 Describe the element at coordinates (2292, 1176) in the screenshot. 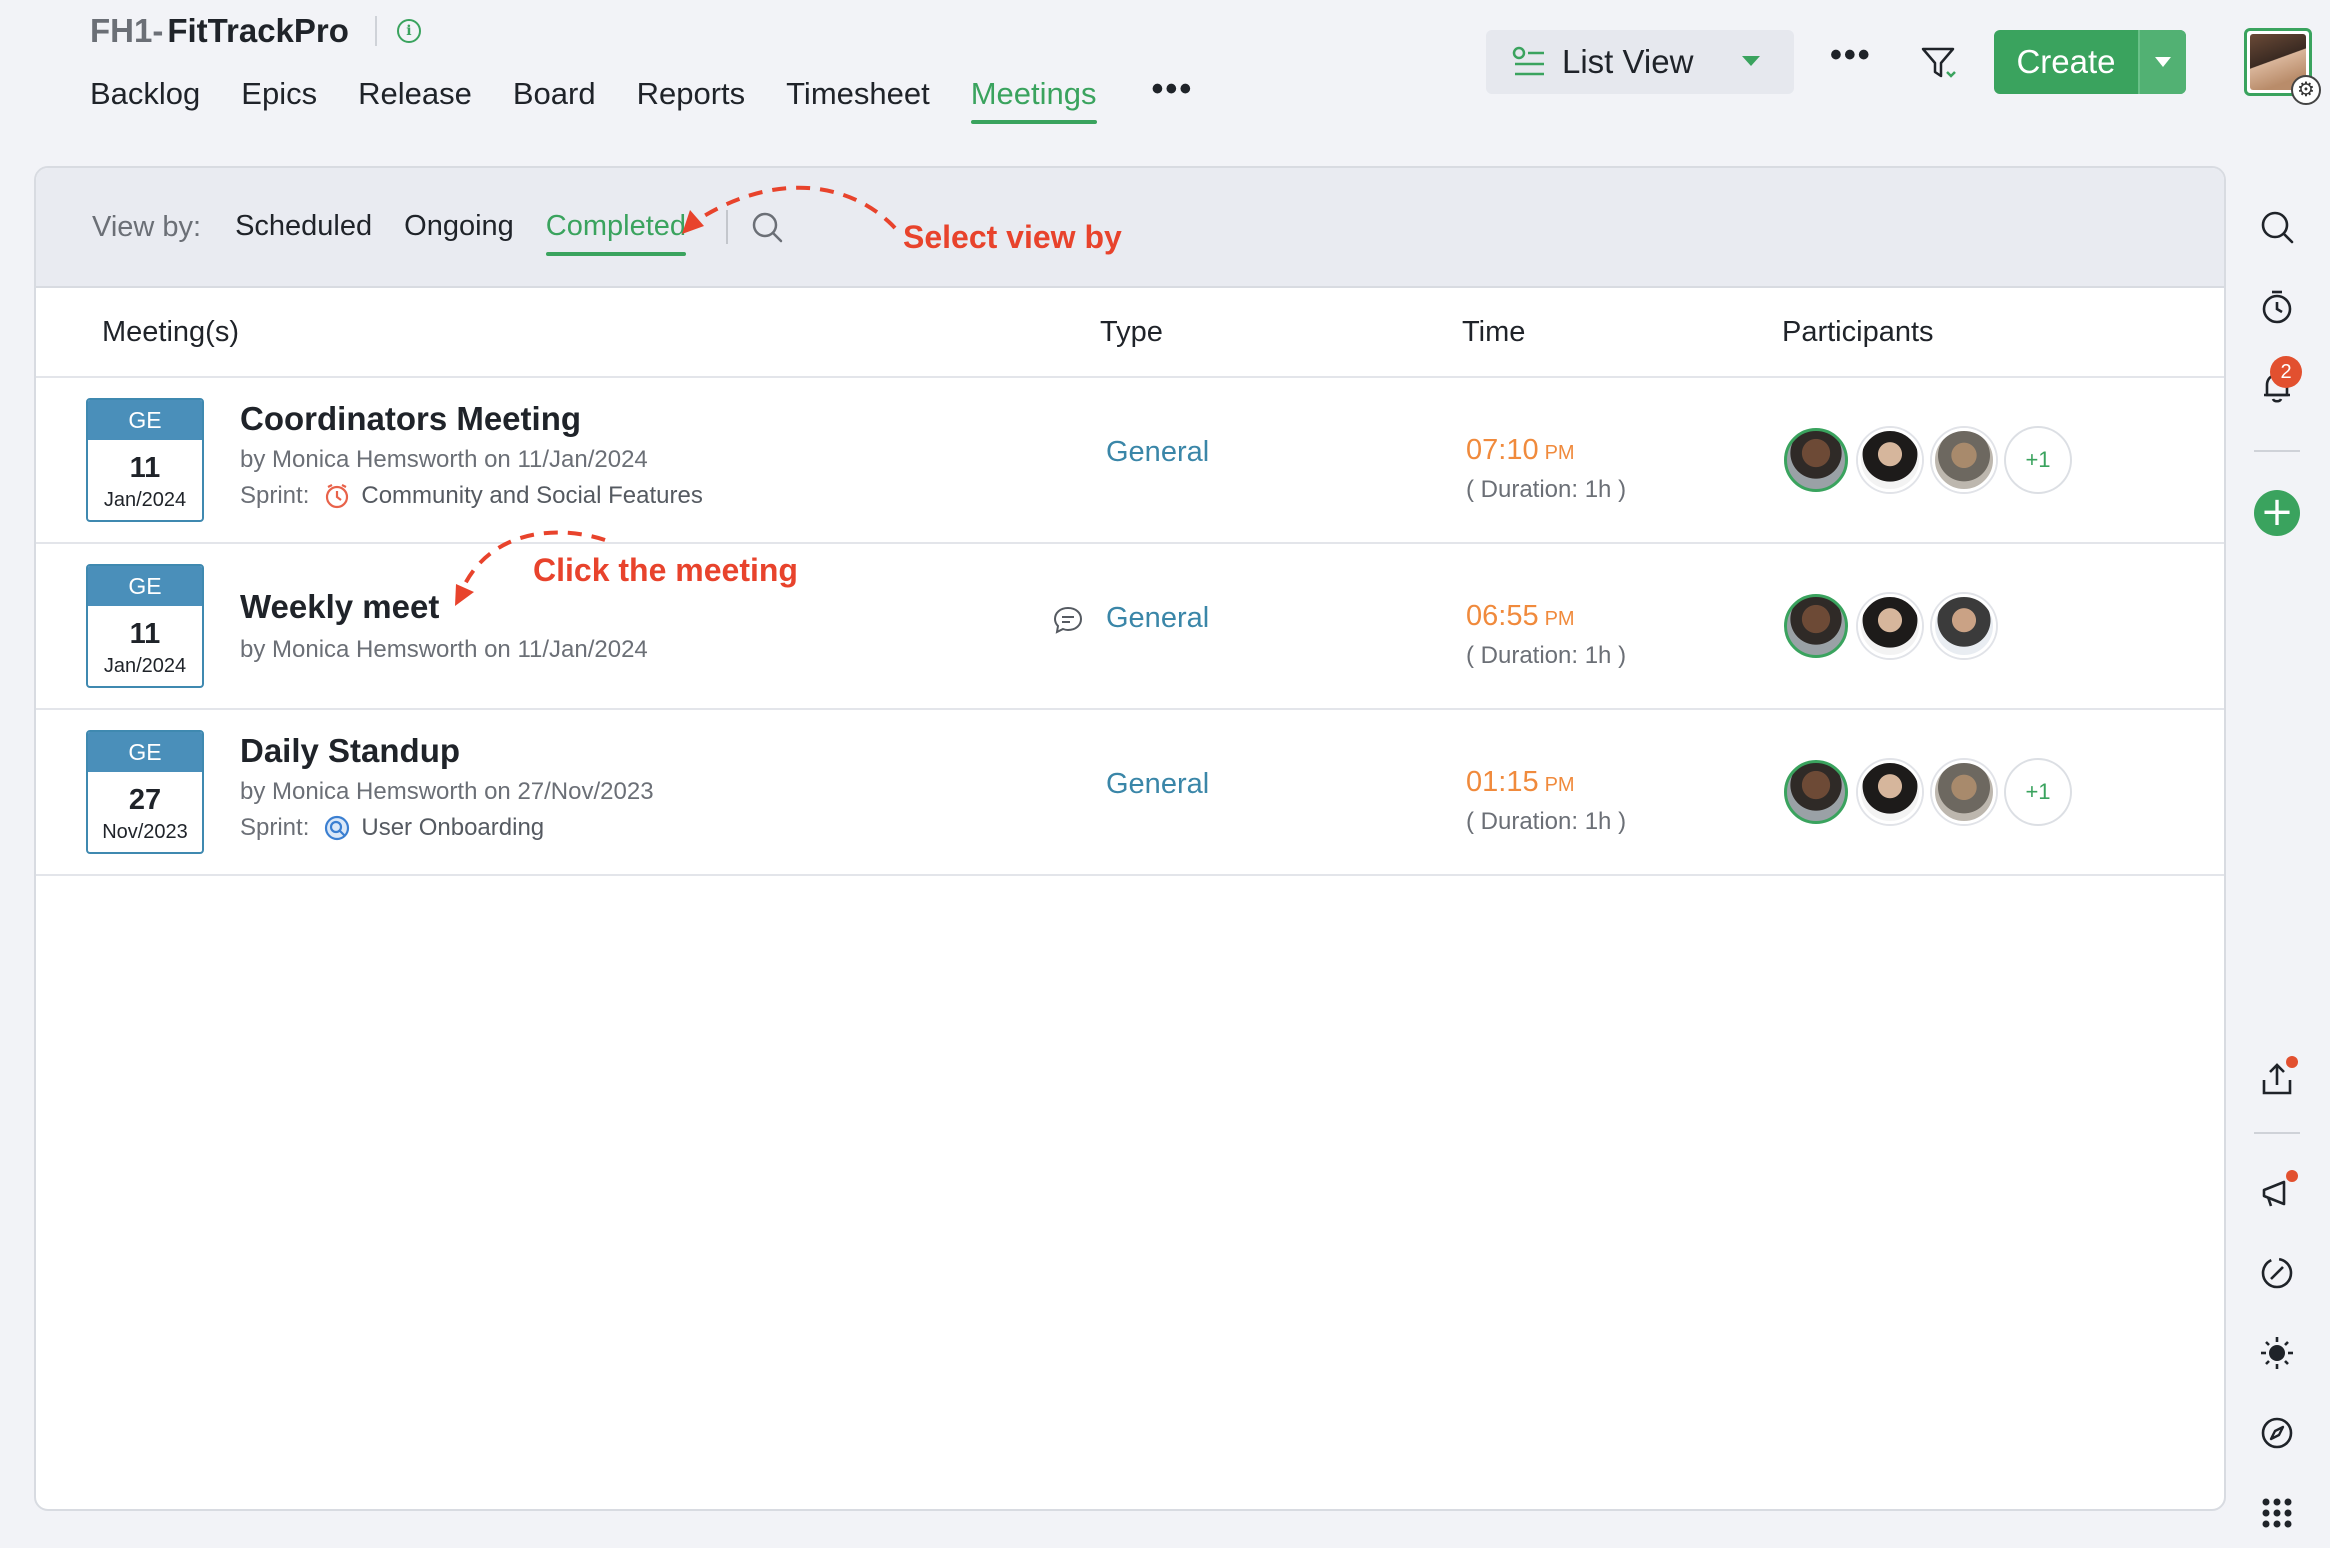

I see `announcement-indicator-dot` at that location.